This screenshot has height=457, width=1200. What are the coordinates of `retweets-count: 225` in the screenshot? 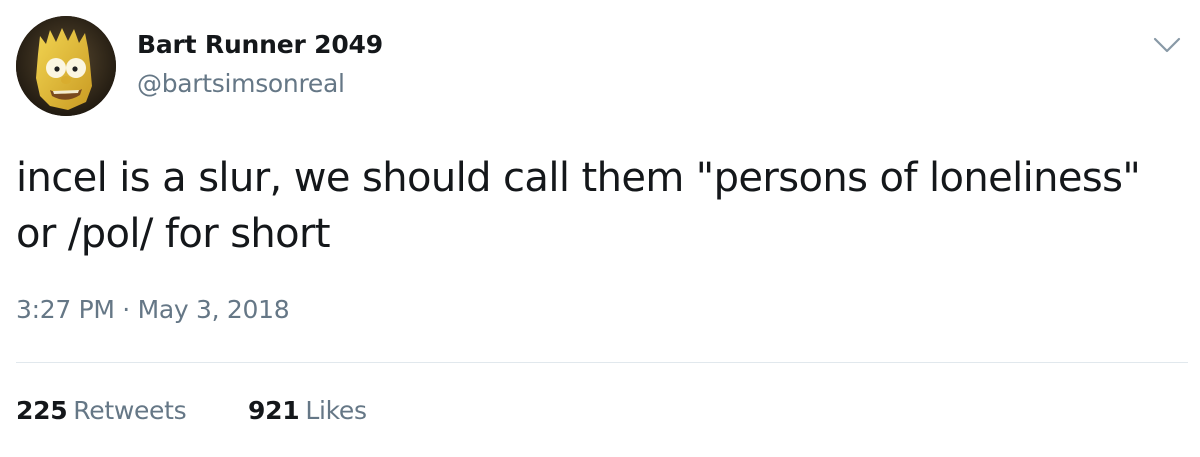 It's located at (42, 410).